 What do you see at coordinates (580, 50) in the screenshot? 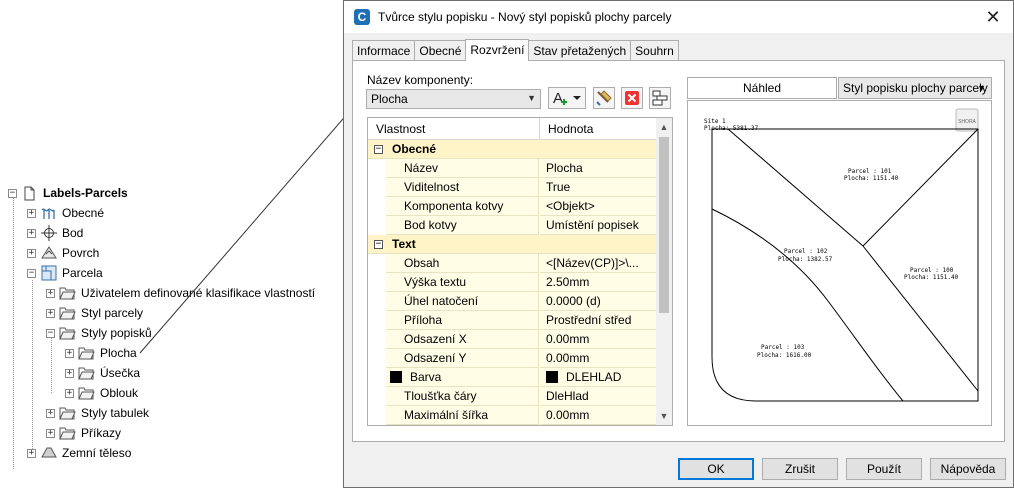
I see `tab-stav-pretazenych: Stav přetažených` at bounding box center [580, 50].